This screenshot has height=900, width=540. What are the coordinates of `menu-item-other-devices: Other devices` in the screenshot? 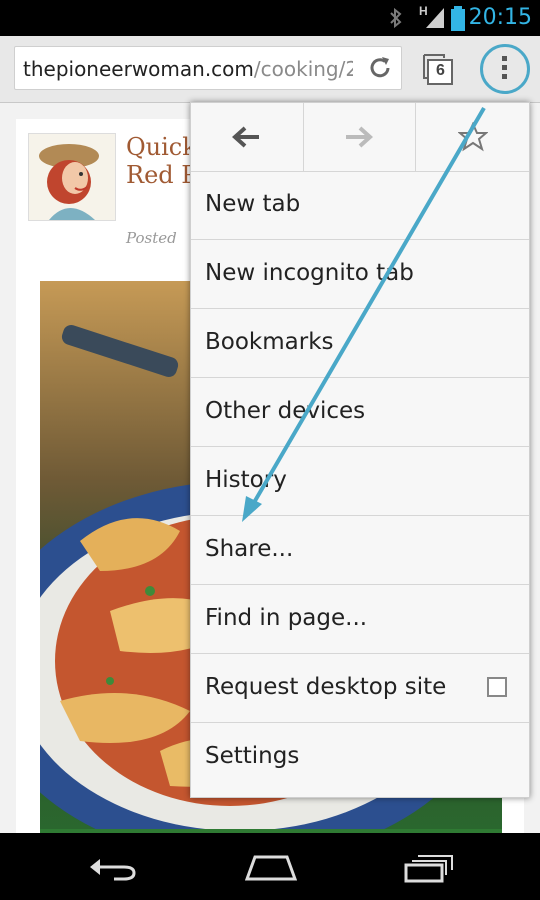 It's located at (360, 412).